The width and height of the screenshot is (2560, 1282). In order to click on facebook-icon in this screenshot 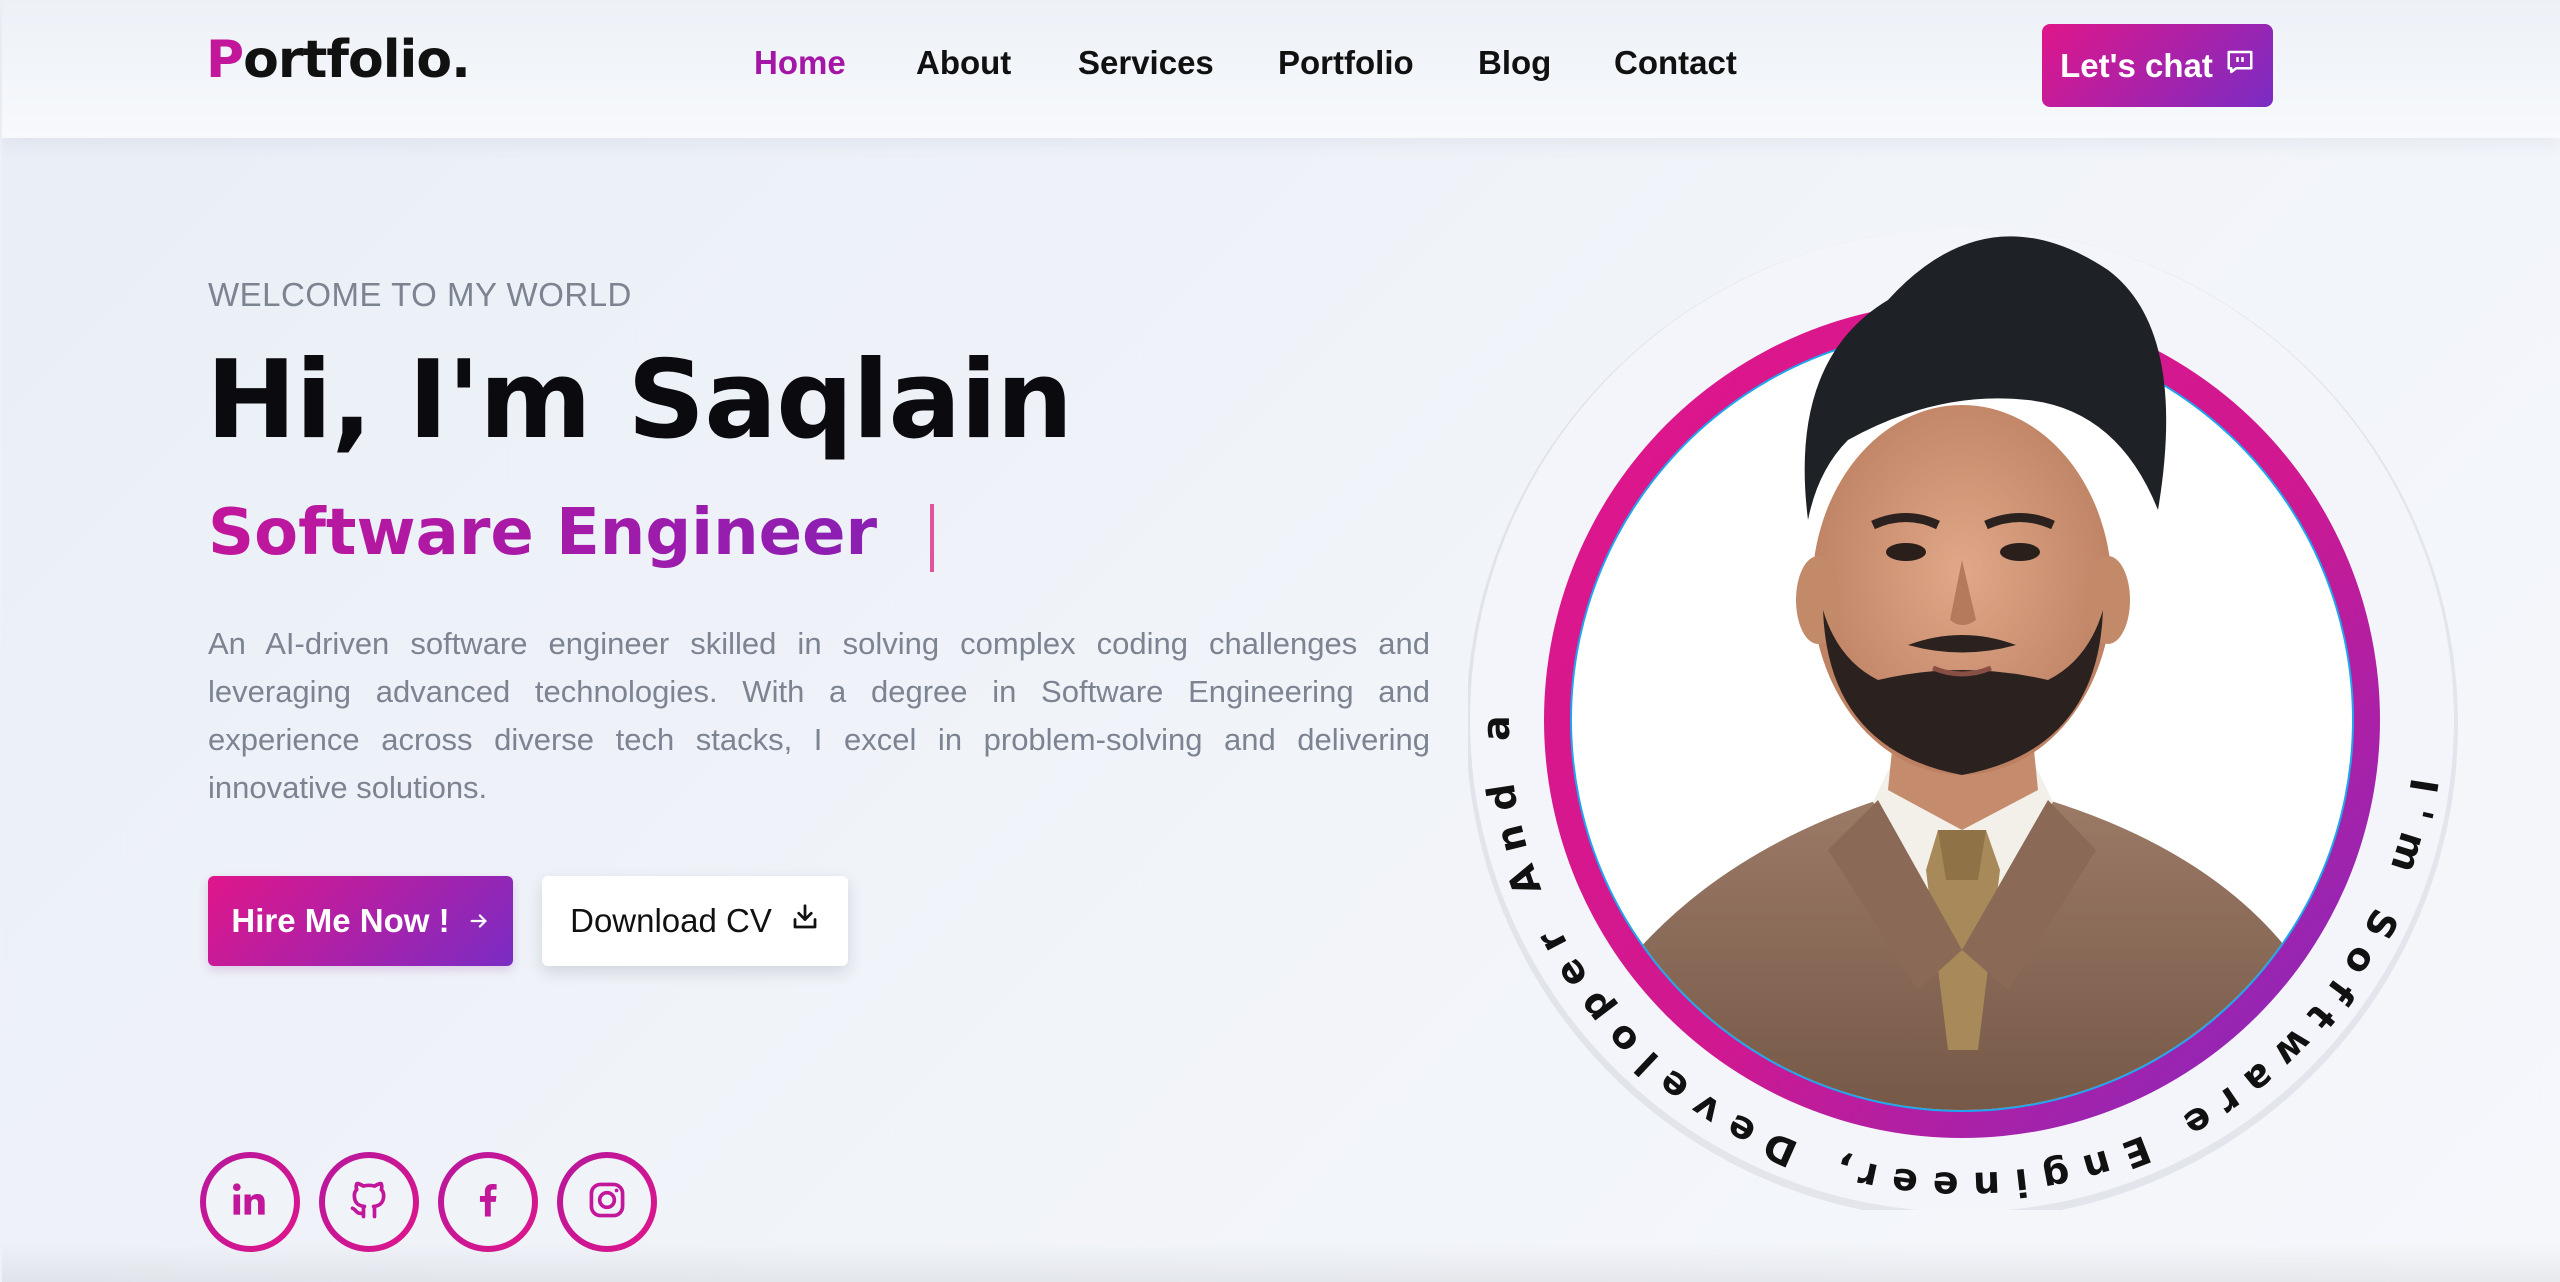, I will do `click(488, 1202)`.